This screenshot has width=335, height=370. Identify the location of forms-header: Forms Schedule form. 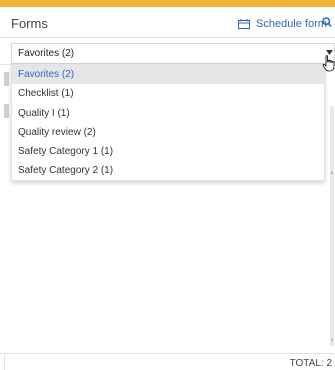
(167, 22).